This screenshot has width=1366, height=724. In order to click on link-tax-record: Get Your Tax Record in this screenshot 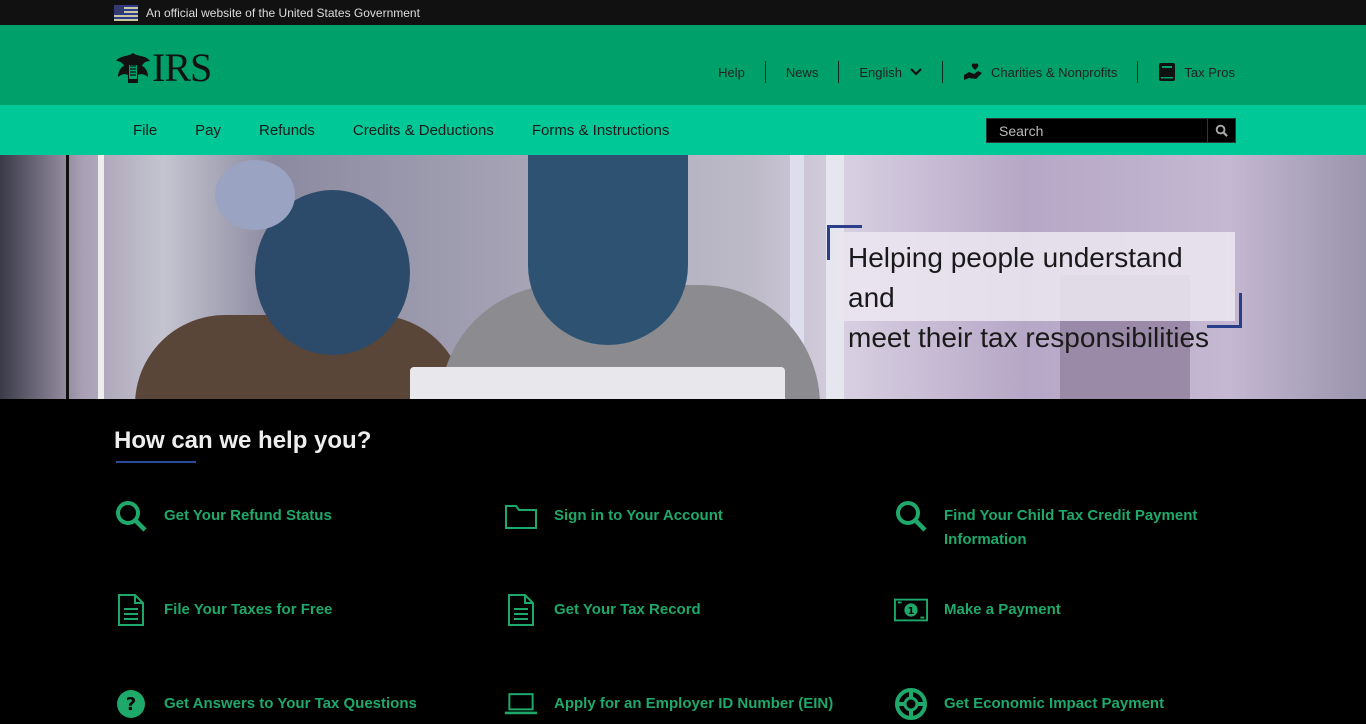, I will do `click(684, 610)`.